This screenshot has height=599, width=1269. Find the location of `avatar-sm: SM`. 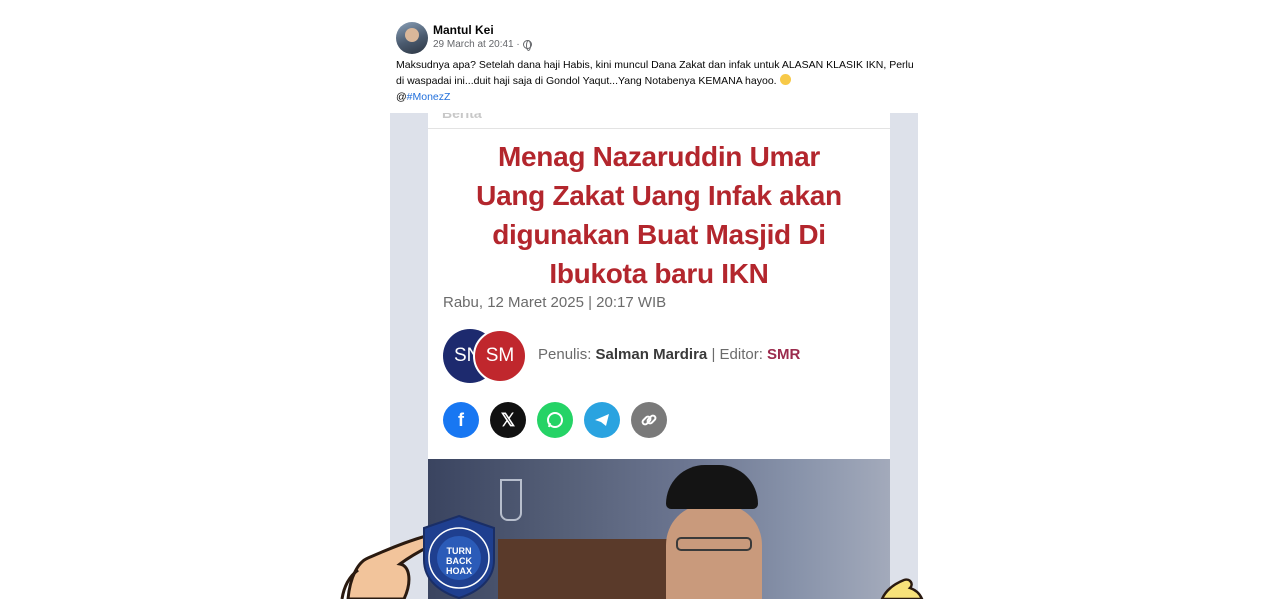

avatar-sm: SM is located at coordinates (500, 356).